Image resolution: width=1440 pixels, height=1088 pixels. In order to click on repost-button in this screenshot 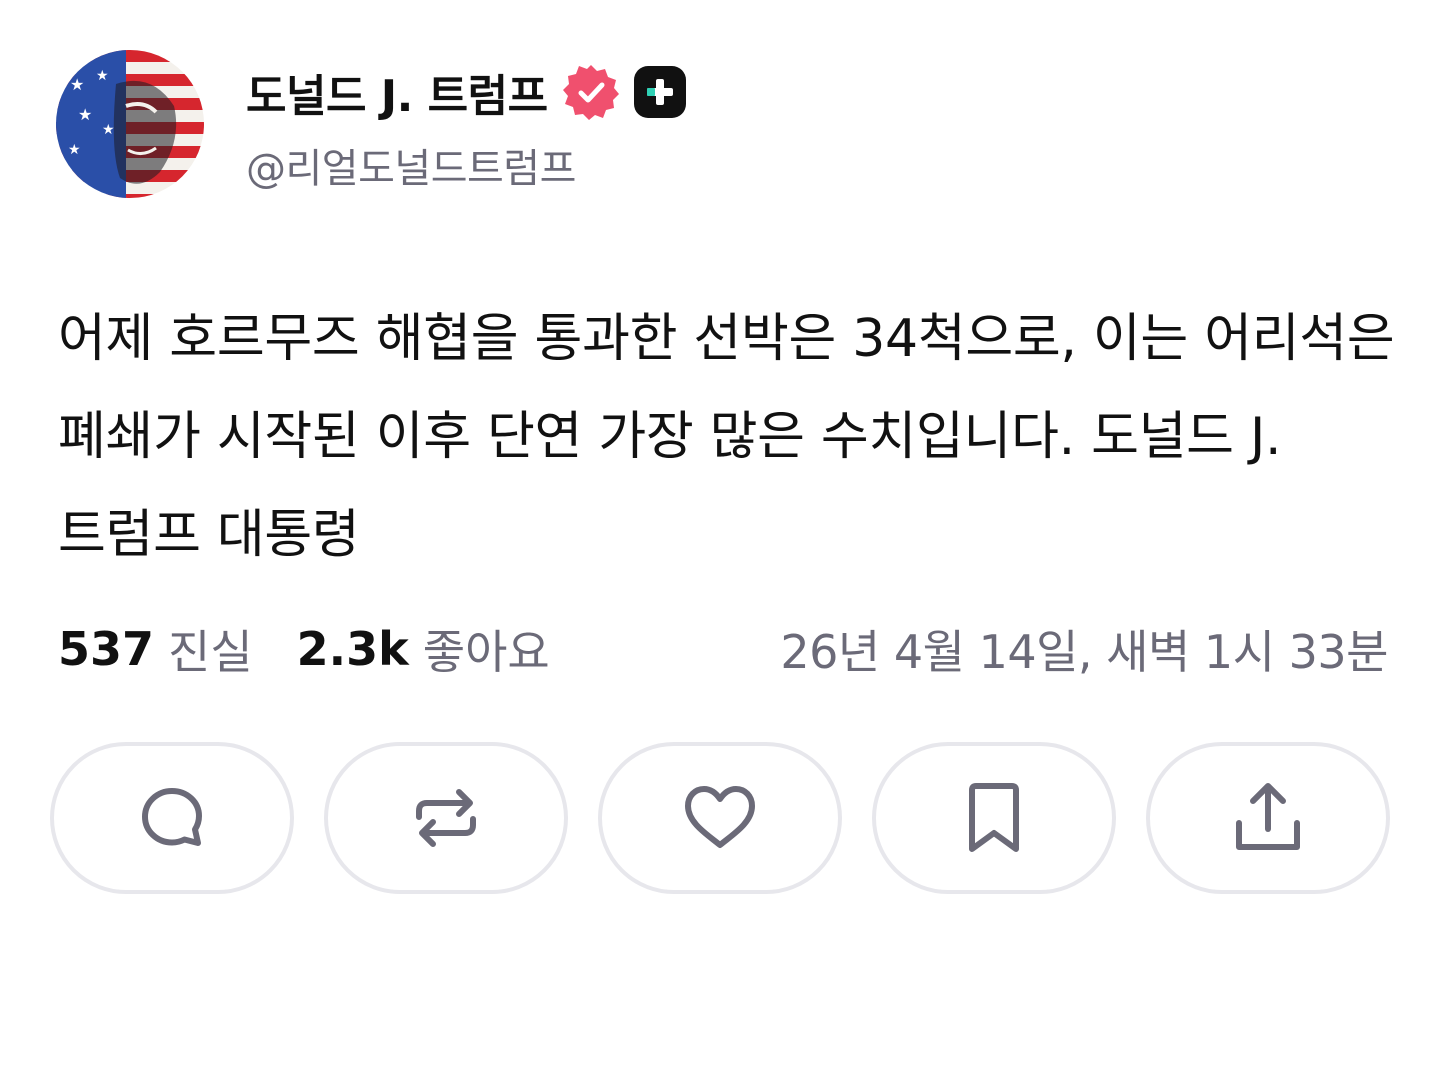, I will do `click(446, 818)`.